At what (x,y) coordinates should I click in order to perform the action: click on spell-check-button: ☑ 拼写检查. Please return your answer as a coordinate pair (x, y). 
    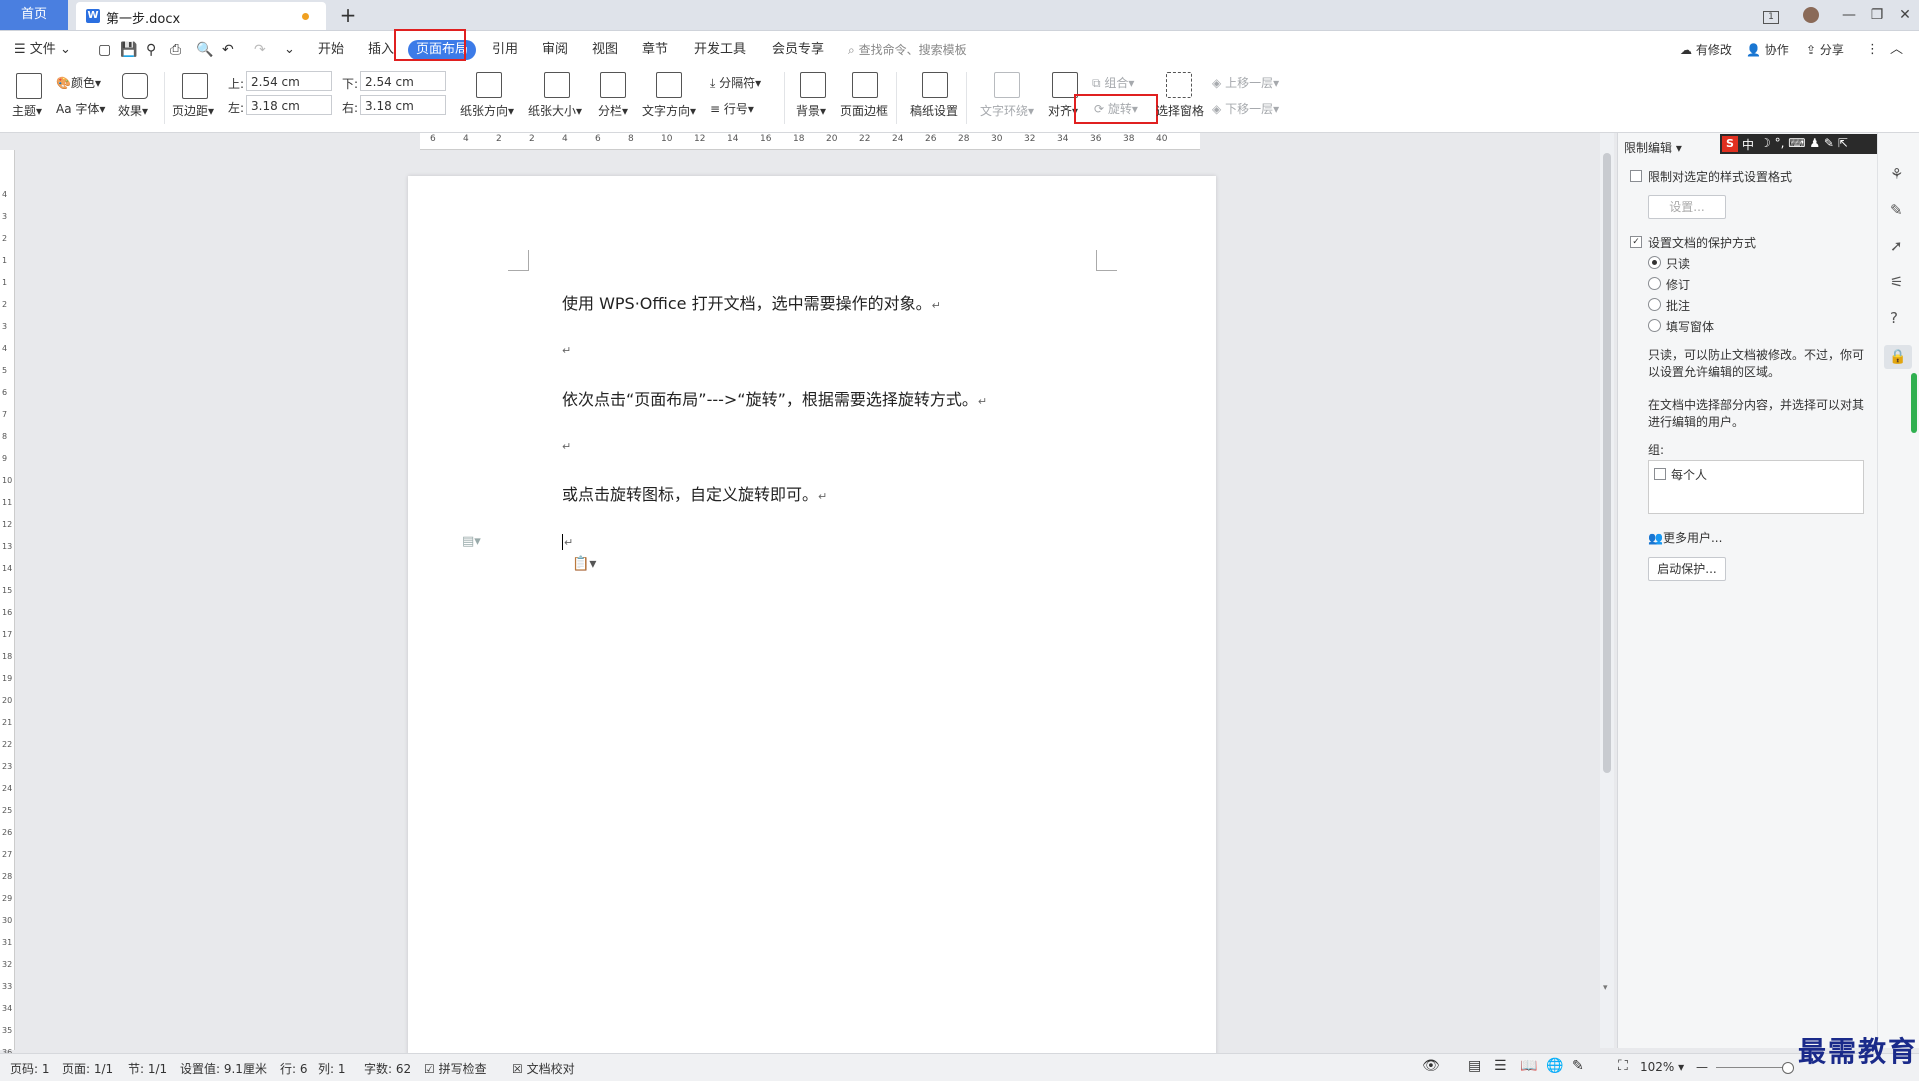
    Looking at the image, I should click on (455, 1068).